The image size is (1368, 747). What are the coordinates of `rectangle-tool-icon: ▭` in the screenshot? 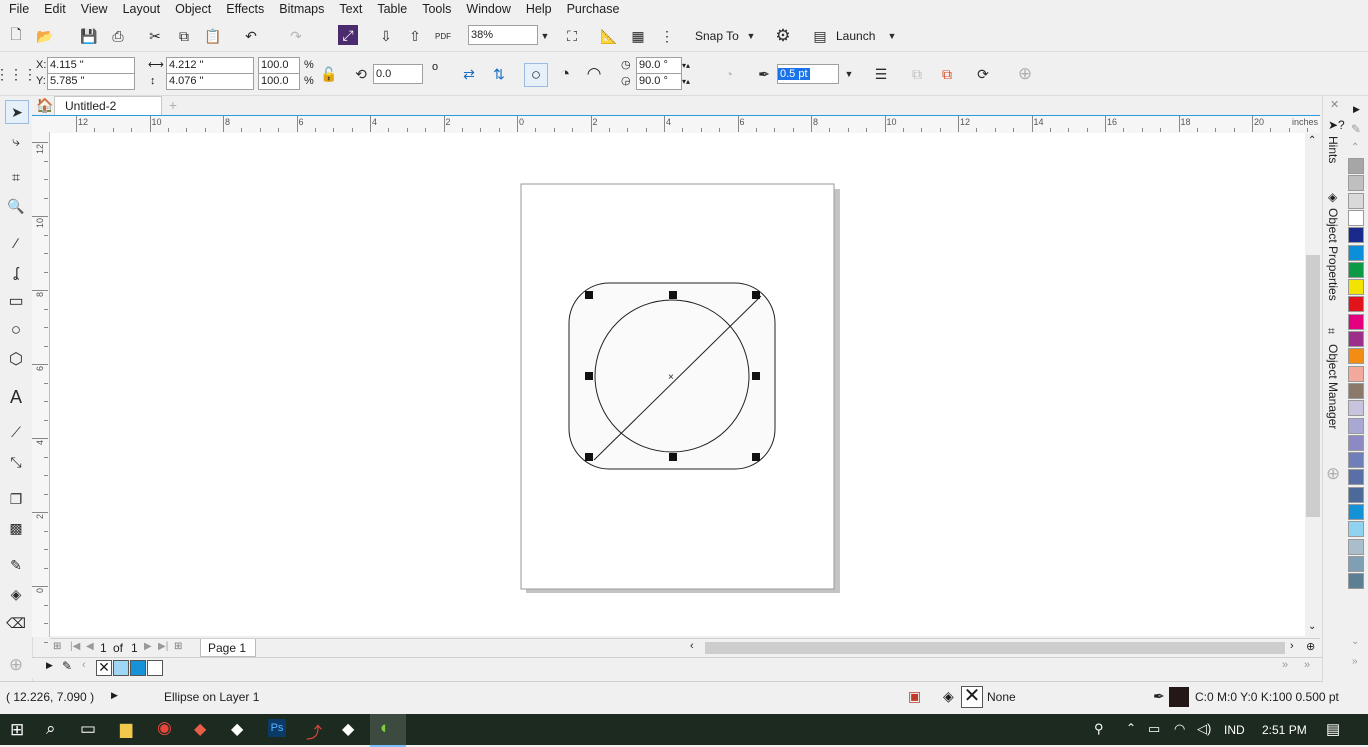 It's located at (16, 301).